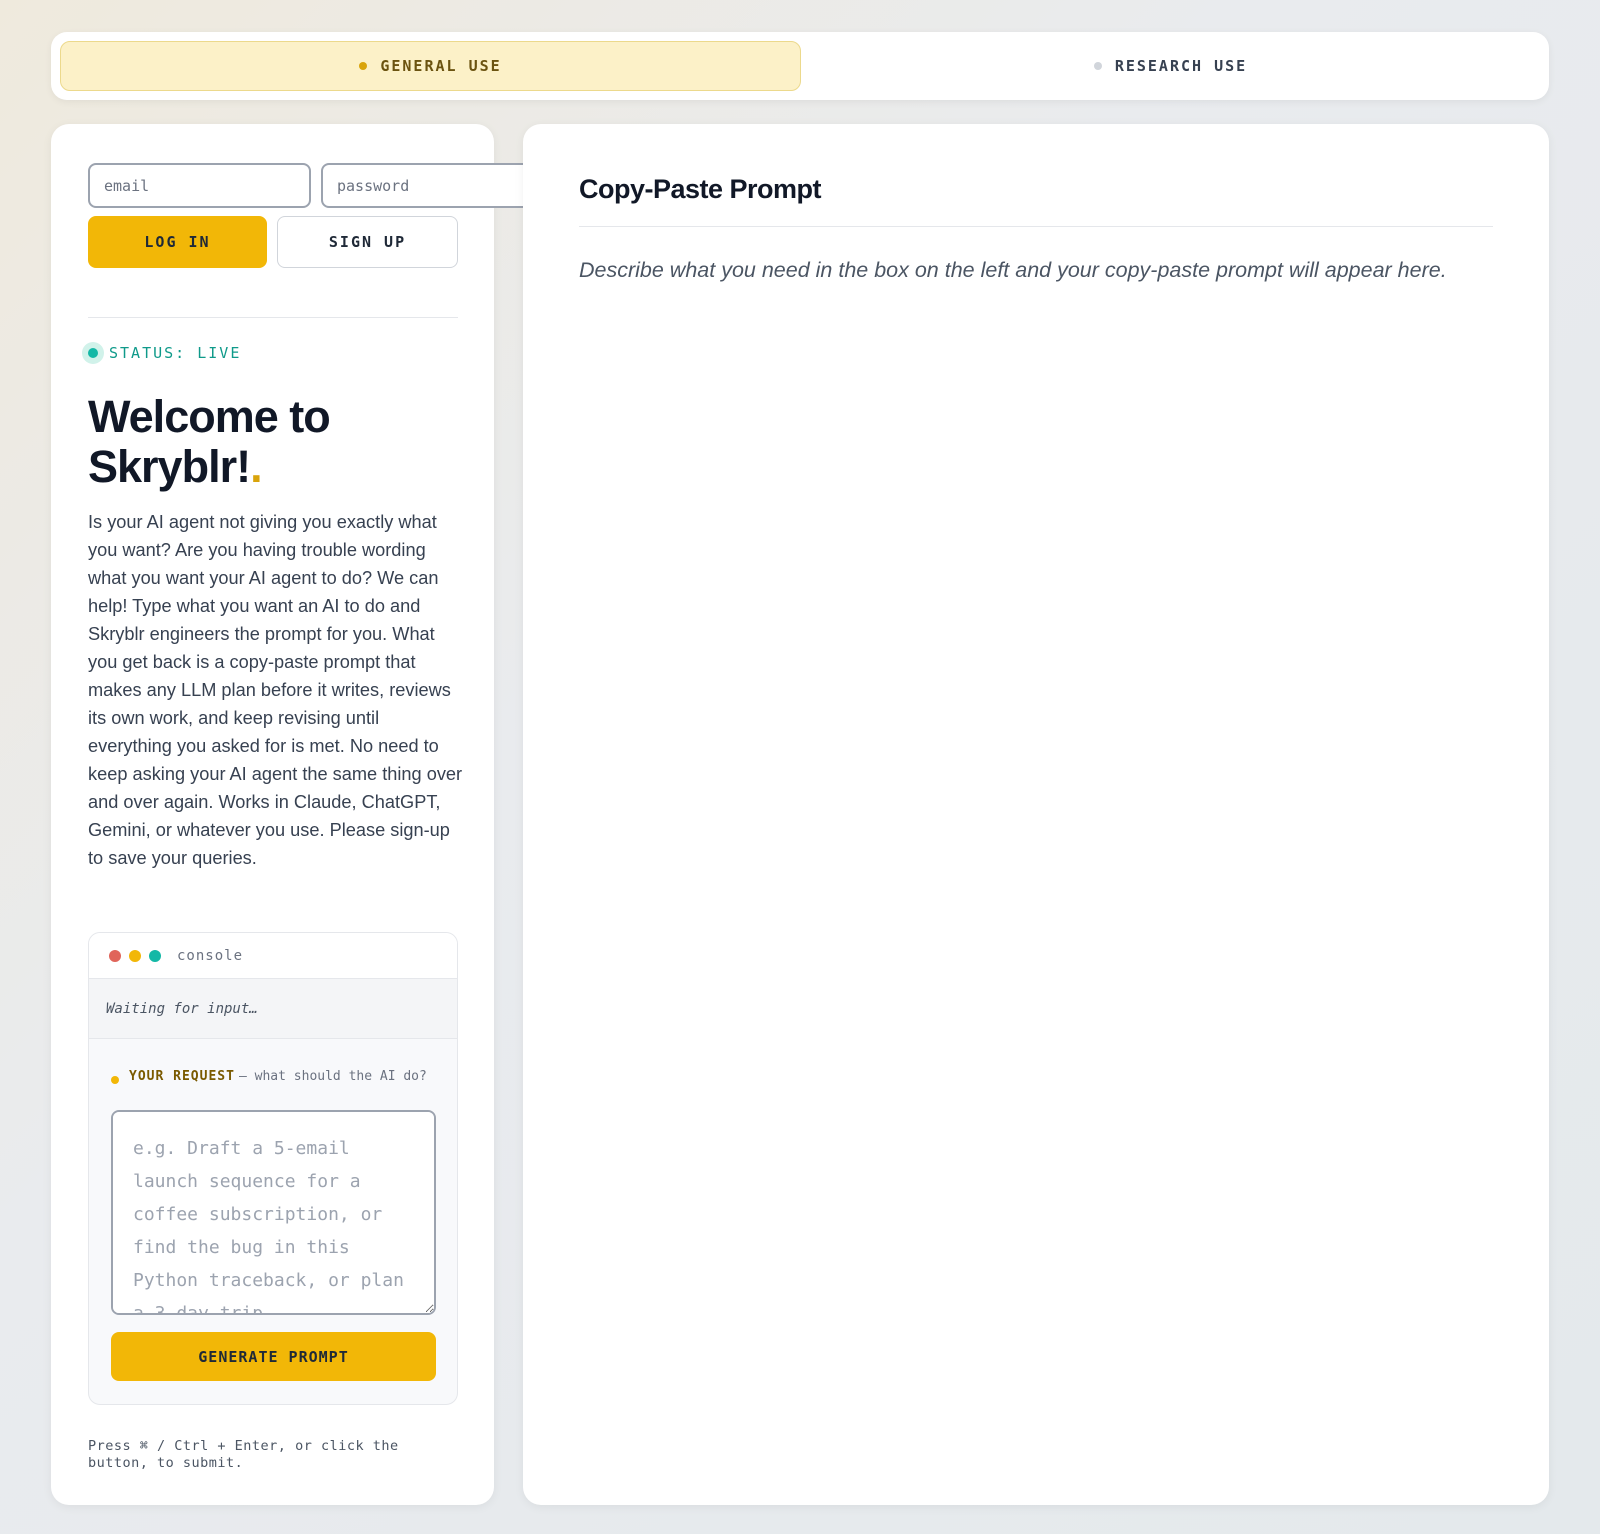 Image resolution: width=1600 pixels, height=1534 pixels. What do you see at coordinates (367, 242) in the screenshot?
I see `signup-button: SIGN UP` at bounding box center [367, 242].